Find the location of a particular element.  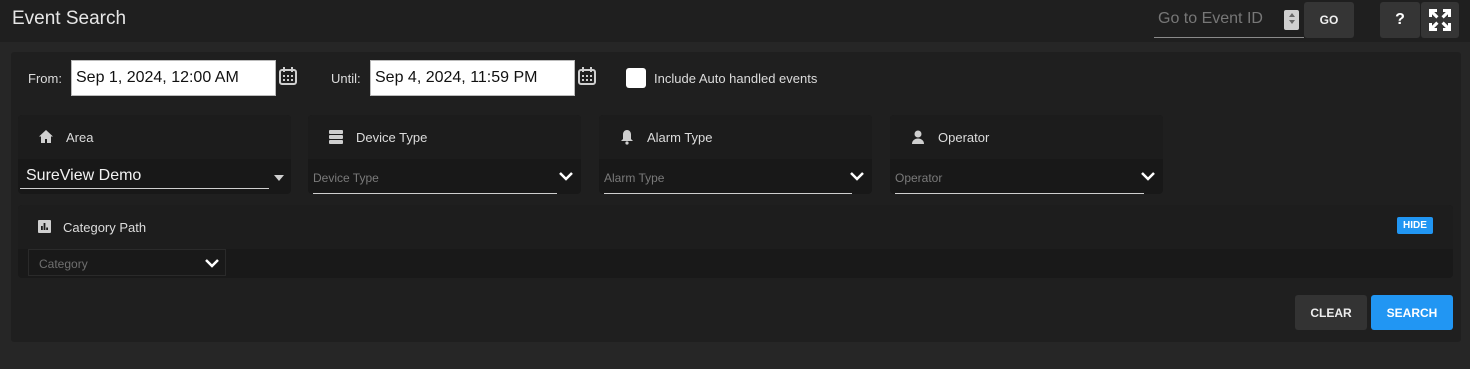

search-button: SEARCH is located at coordinates (1412, 312).